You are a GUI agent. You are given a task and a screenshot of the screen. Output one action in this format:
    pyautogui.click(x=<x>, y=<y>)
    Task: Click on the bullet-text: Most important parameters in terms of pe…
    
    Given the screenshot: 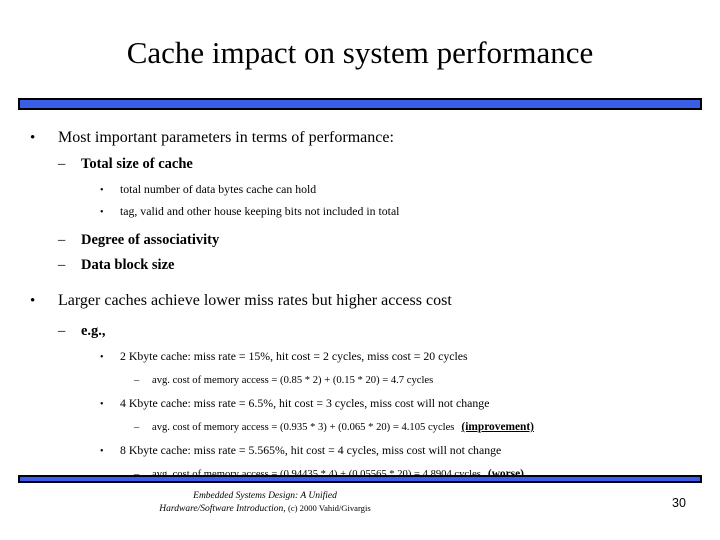 What is the action you would take?
    pyautogui.click(x=226, y=137)
    